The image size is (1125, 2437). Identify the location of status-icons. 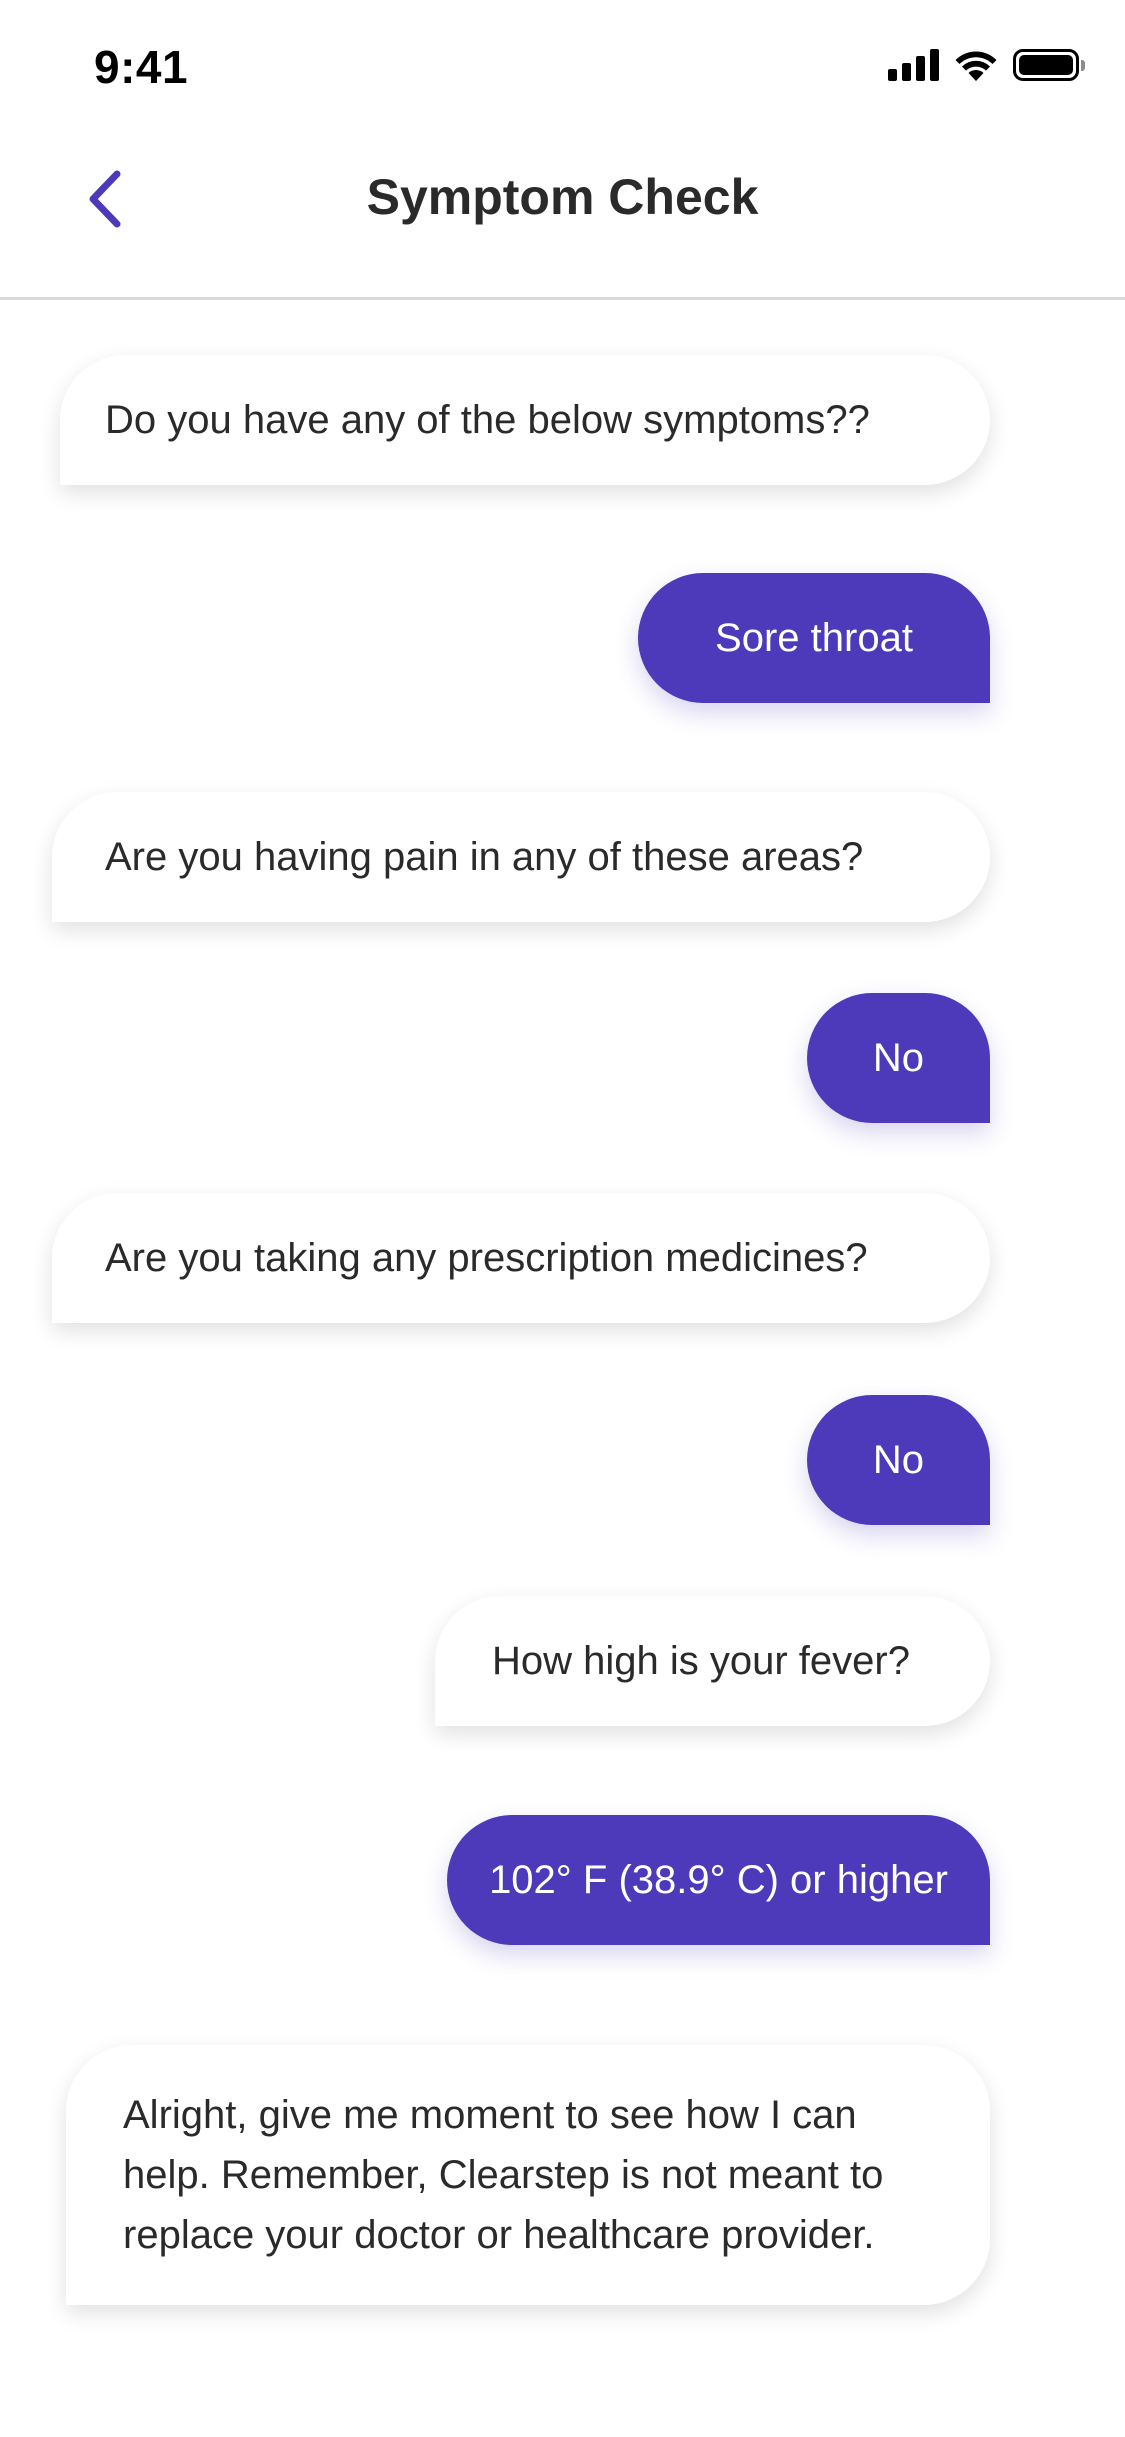
(986, 65).